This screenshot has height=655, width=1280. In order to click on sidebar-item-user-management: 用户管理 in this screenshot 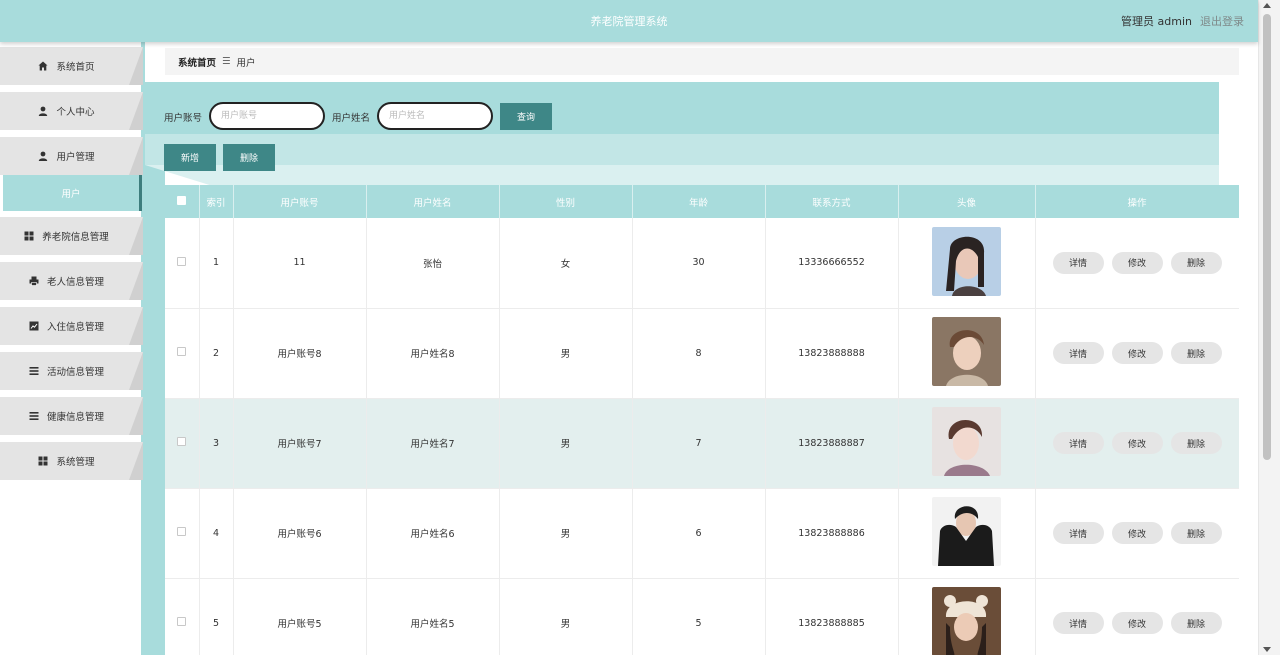, I will do `click(71, 156)`.